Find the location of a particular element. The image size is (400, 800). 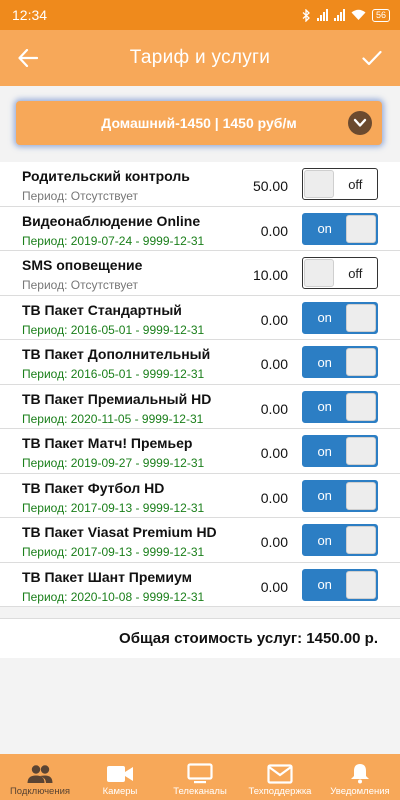

signal-icon is located at coordinates (322, 15).